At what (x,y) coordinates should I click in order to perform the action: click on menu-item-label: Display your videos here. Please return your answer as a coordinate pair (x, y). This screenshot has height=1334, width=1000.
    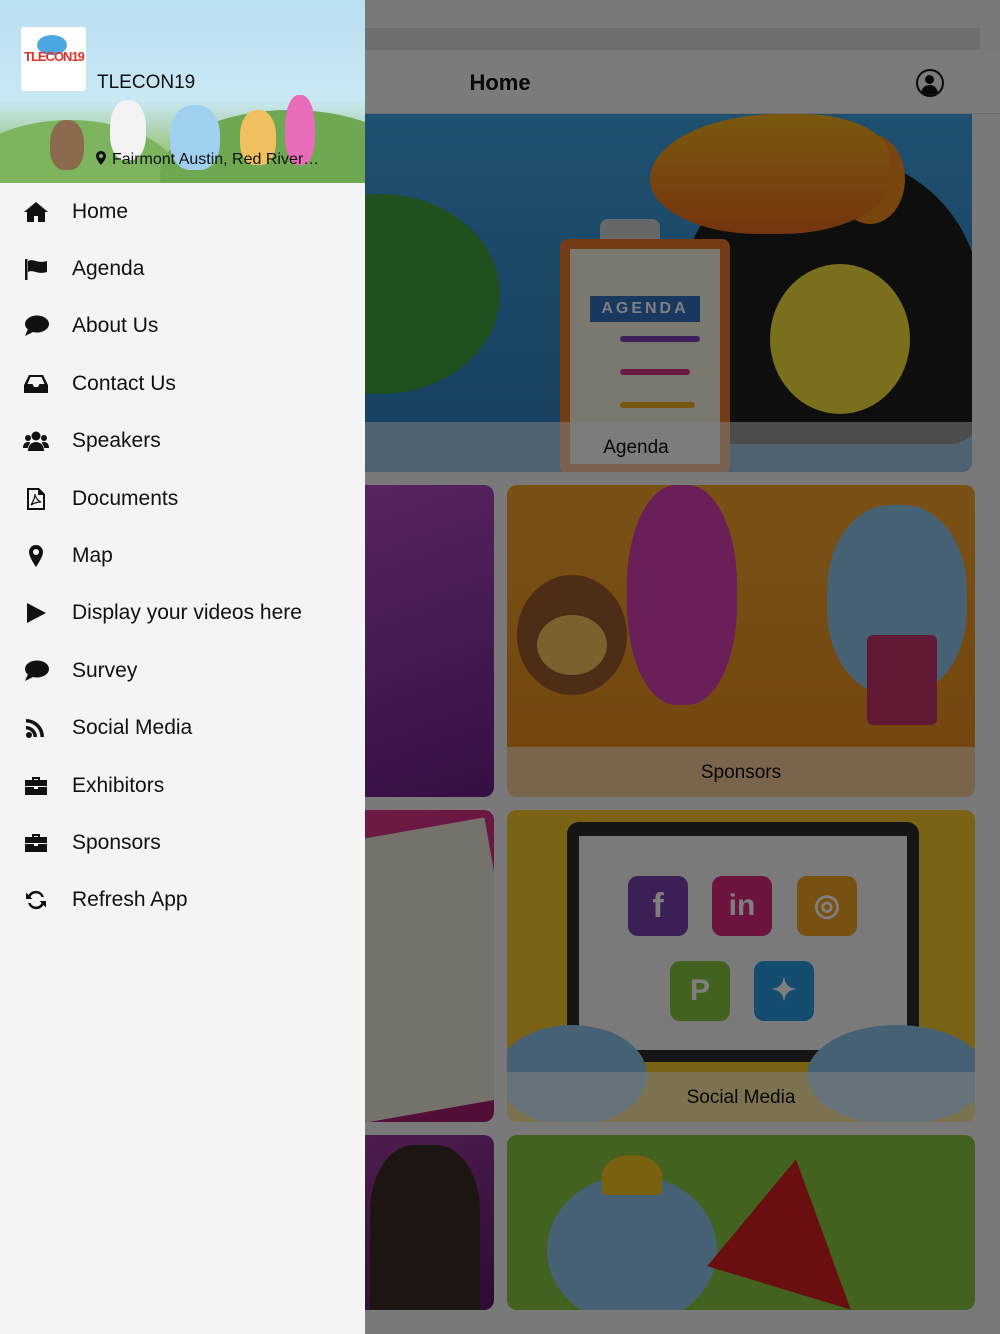
    Looking at the image, I should click on (187, 613).